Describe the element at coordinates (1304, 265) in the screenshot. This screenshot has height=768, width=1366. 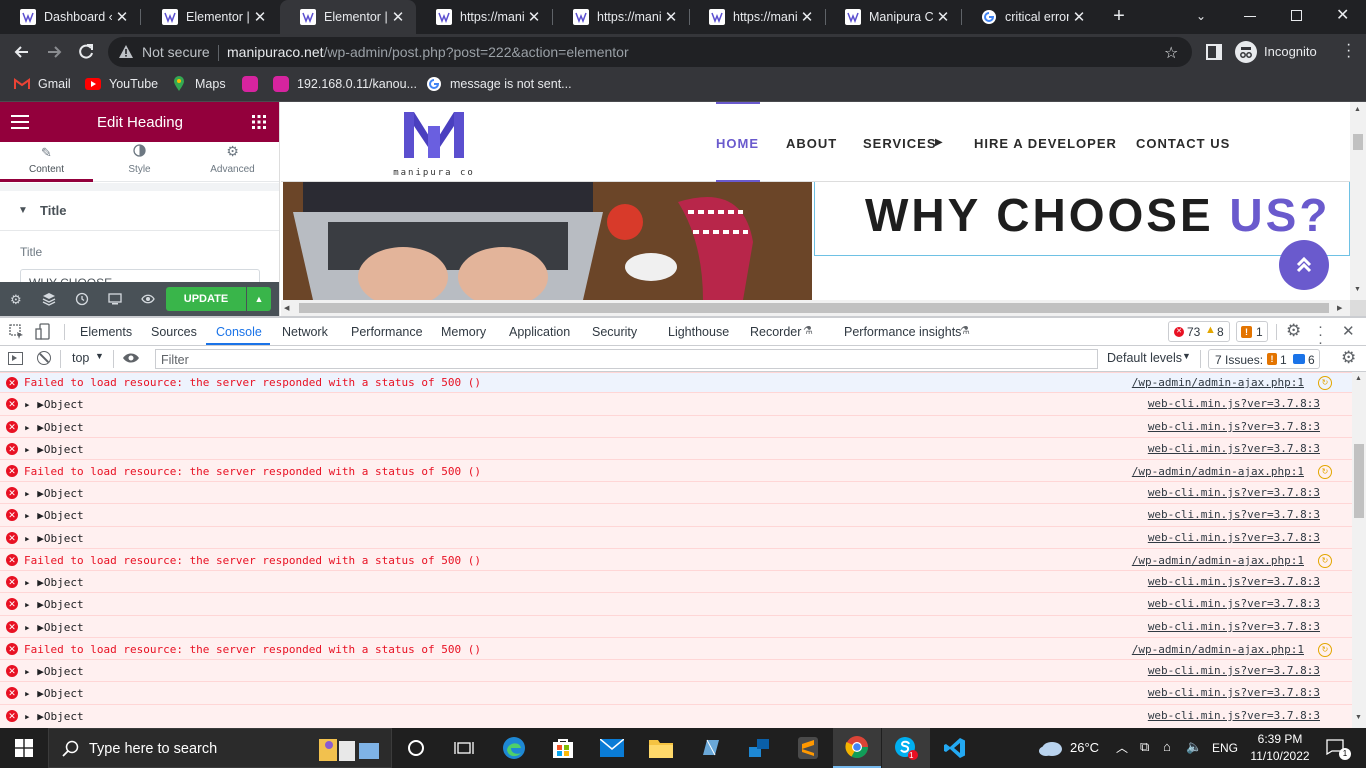
I see `scroll-to-top-button` at that location.